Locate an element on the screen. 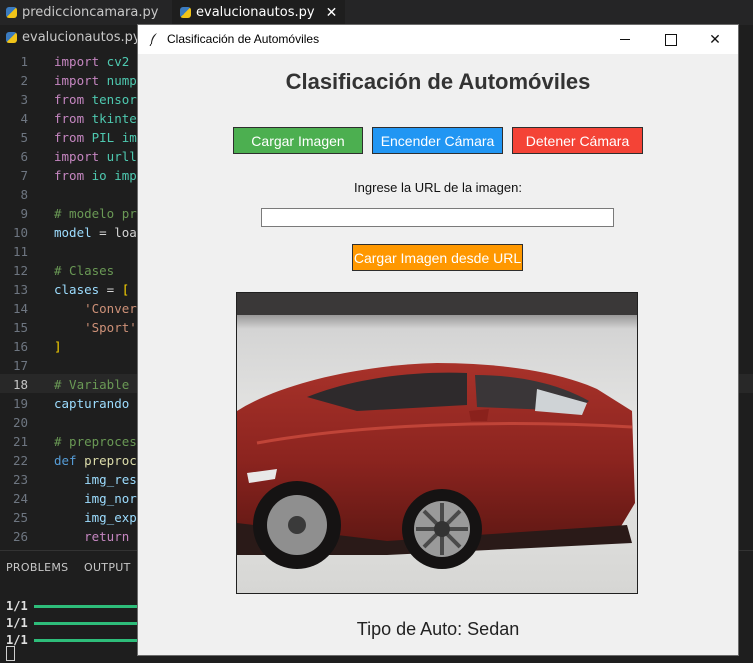 This screenshot has width=753, height=663. minimize-button is located at coordinates (625, 39).